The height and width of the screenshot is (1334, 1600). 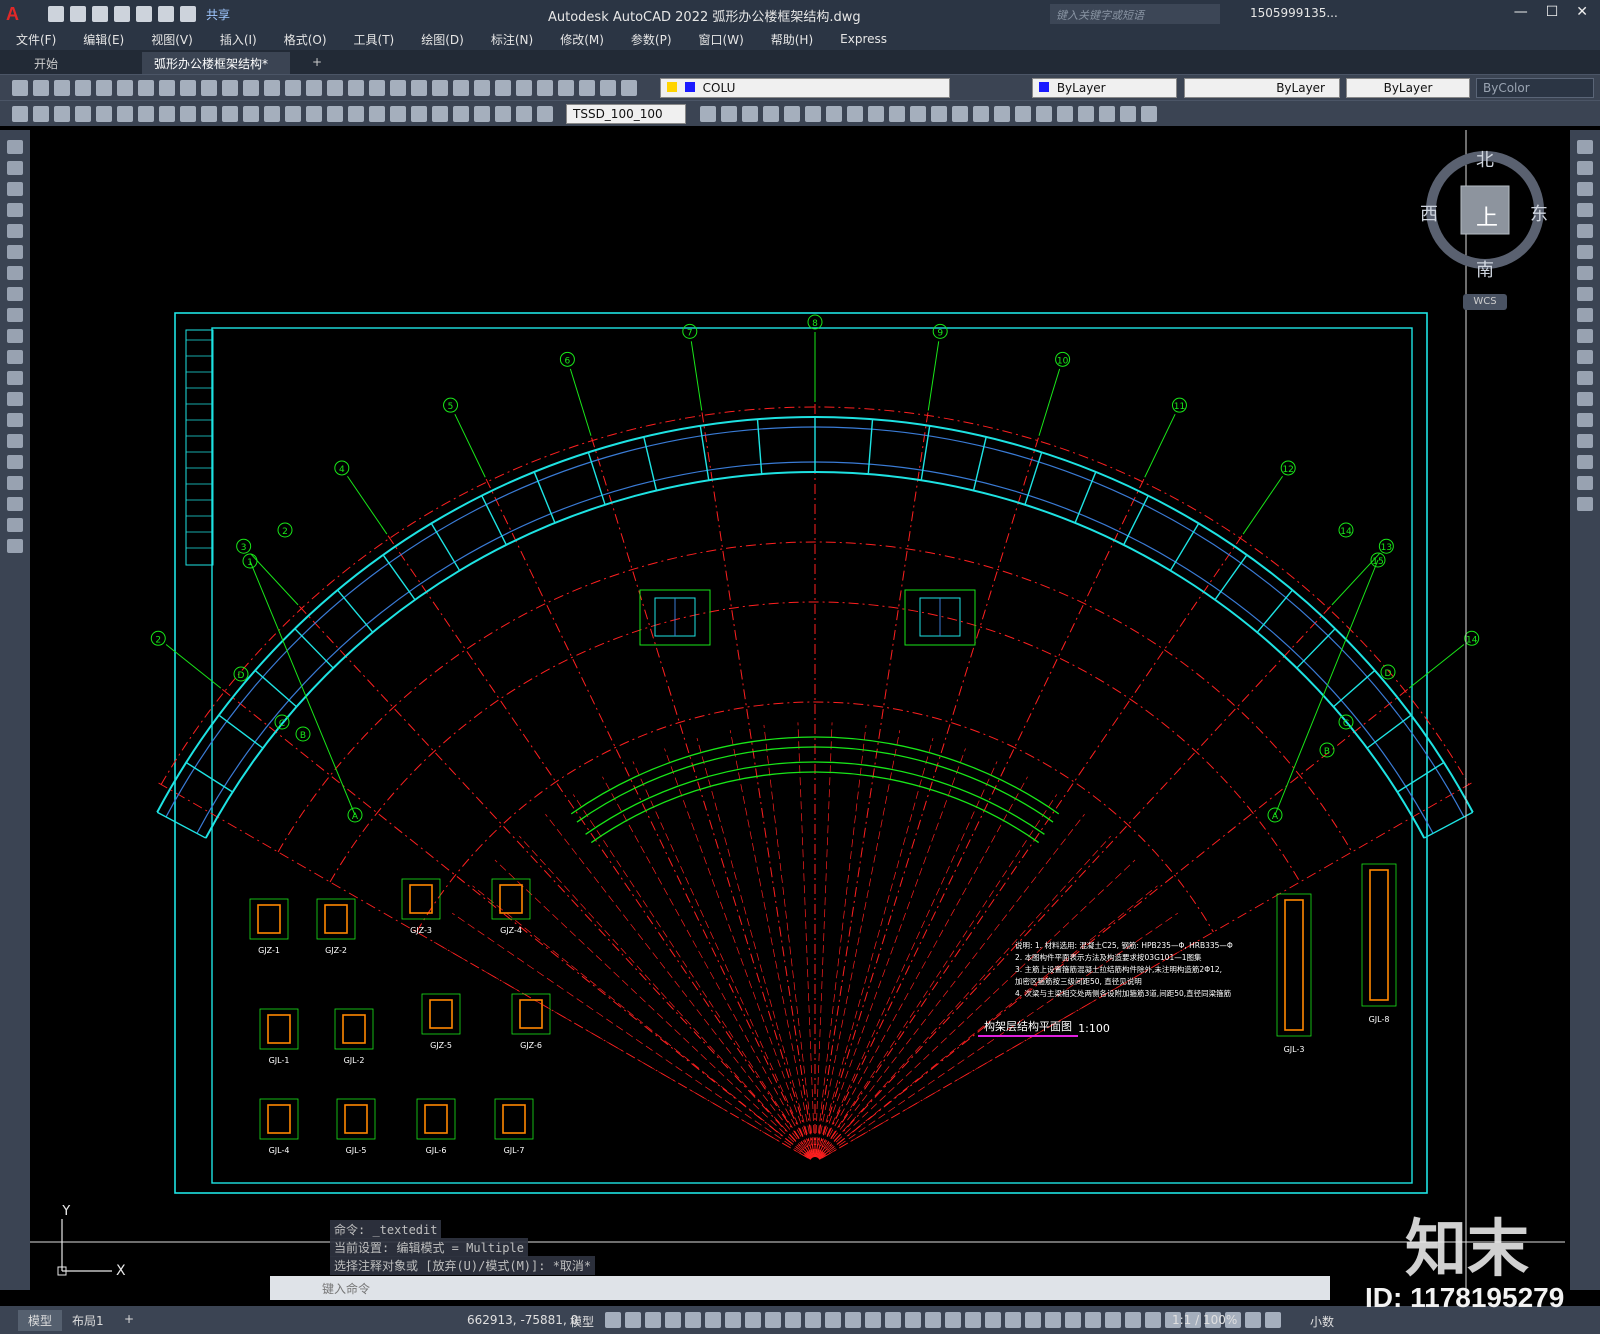 I want to click on maximize-button: ☐, so click(x=1552, y=12).